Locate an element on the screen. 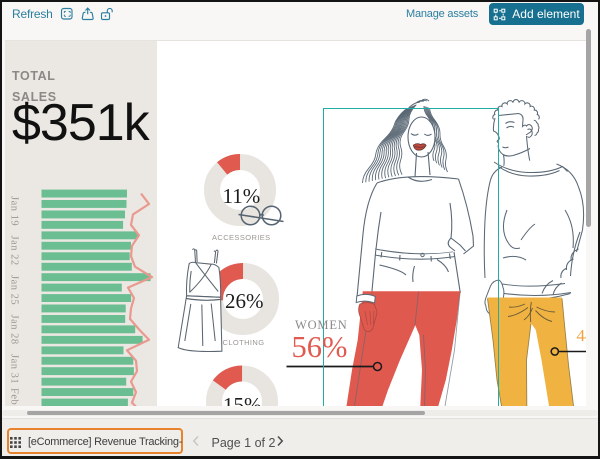 The image size is (600, 459). svg-text: Jan 28 is located at coordinates (14, 330).